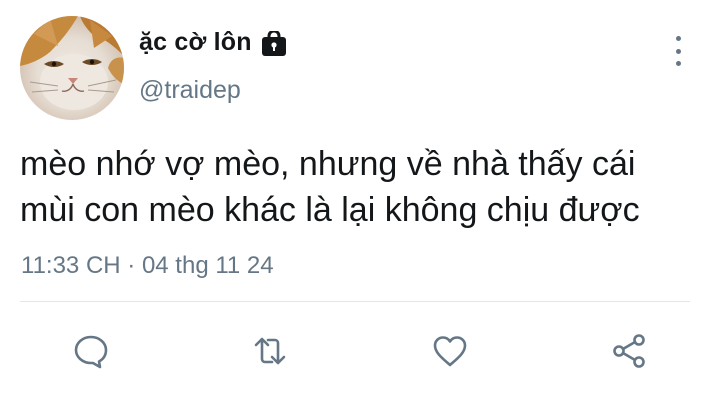 The width and height of the screenshot is (710, 401). I want to click on more-options-icon, so click(678, 51).